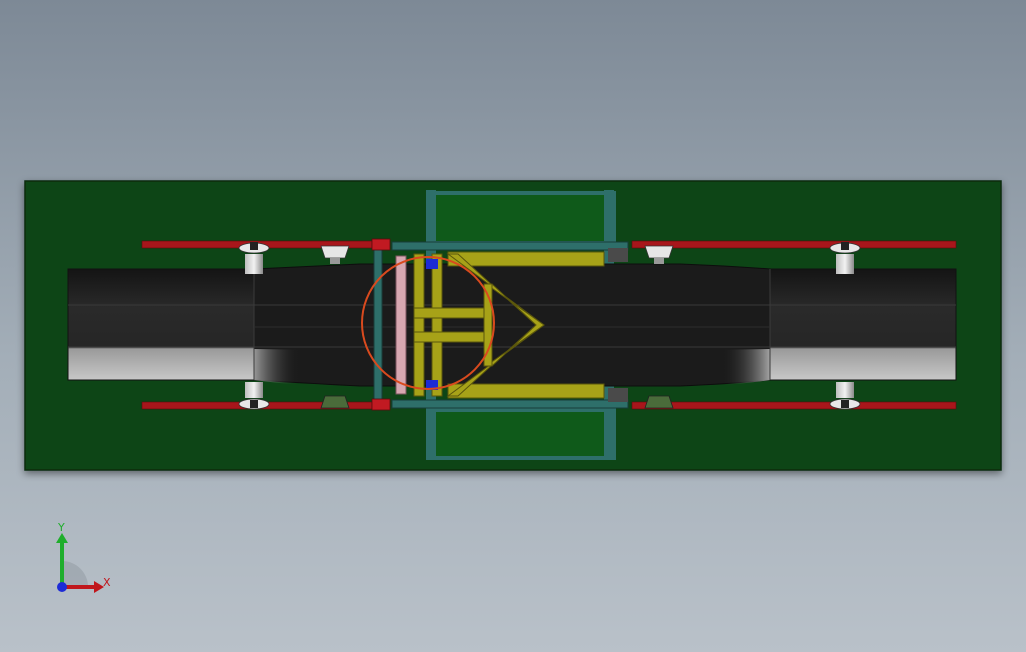 The height and width of the screenshot is (652, 1026). What do you see at coordinates (61, 527) in the screenshot?
I see `triad-y-label: Y` at bounding box center [61, 527].